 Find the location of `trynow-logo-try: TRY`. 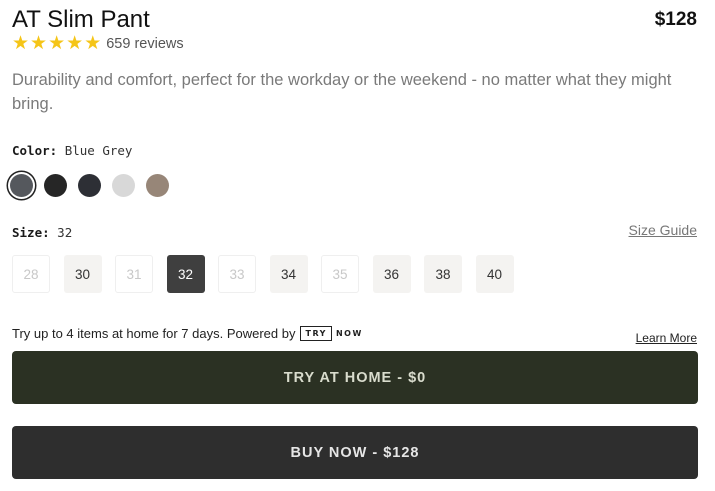

trynow-logo-try: TRY is located at coordinates (316, 333).